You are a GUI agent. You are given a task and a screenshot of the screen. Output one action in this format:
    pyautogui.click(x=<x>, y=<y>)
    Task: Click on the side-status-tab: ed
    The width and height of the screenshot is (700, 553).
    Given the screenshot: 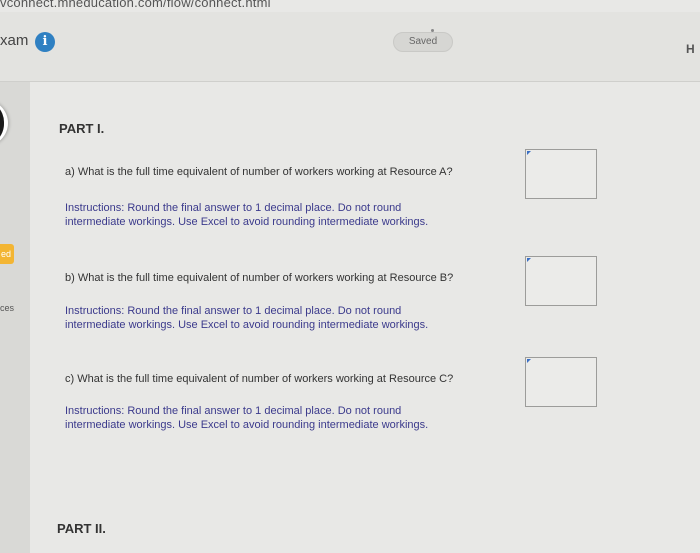 What is the action you would take?
    pyautogui.click(x=7, y=254)
    